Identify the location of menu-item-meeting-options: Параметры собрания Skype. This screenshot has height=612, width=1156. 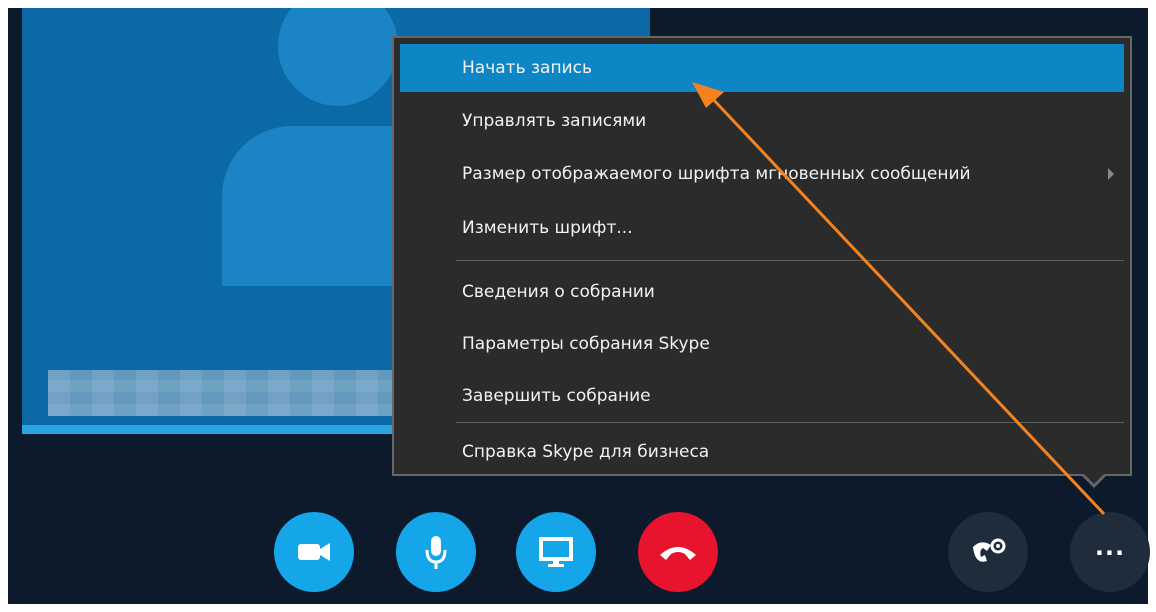
(762, 344).